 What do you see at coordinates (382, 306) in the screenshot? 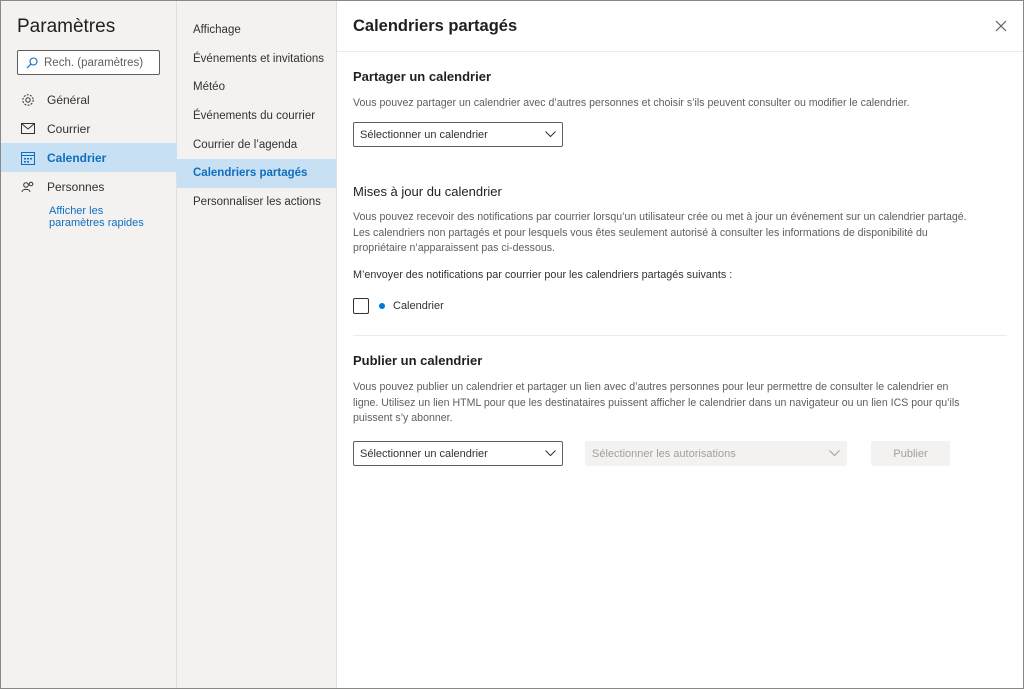
I see `calendar-color-dot` at bounding box center [382, 306].